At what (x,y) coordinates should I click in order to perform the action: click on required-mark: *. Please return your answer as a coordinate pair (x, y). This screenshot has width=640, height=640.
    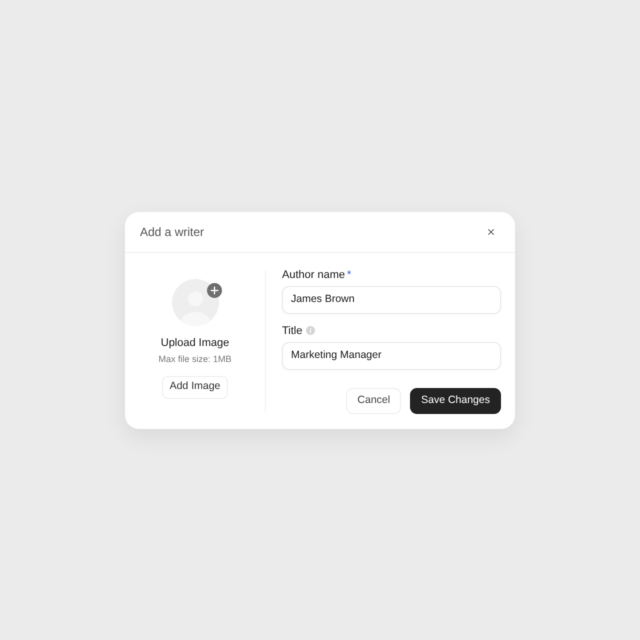
    Looking at the image, I should click on (349, 275).